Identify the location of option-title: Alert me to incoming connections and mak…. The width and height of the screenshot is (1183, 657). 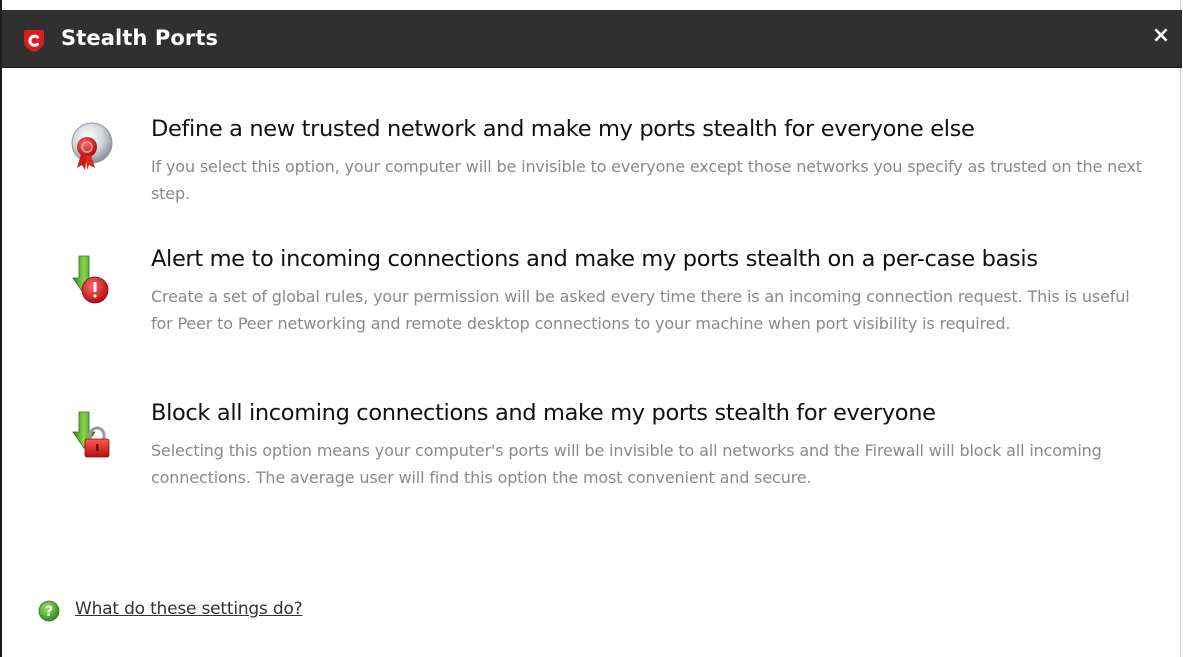
(594, 259).